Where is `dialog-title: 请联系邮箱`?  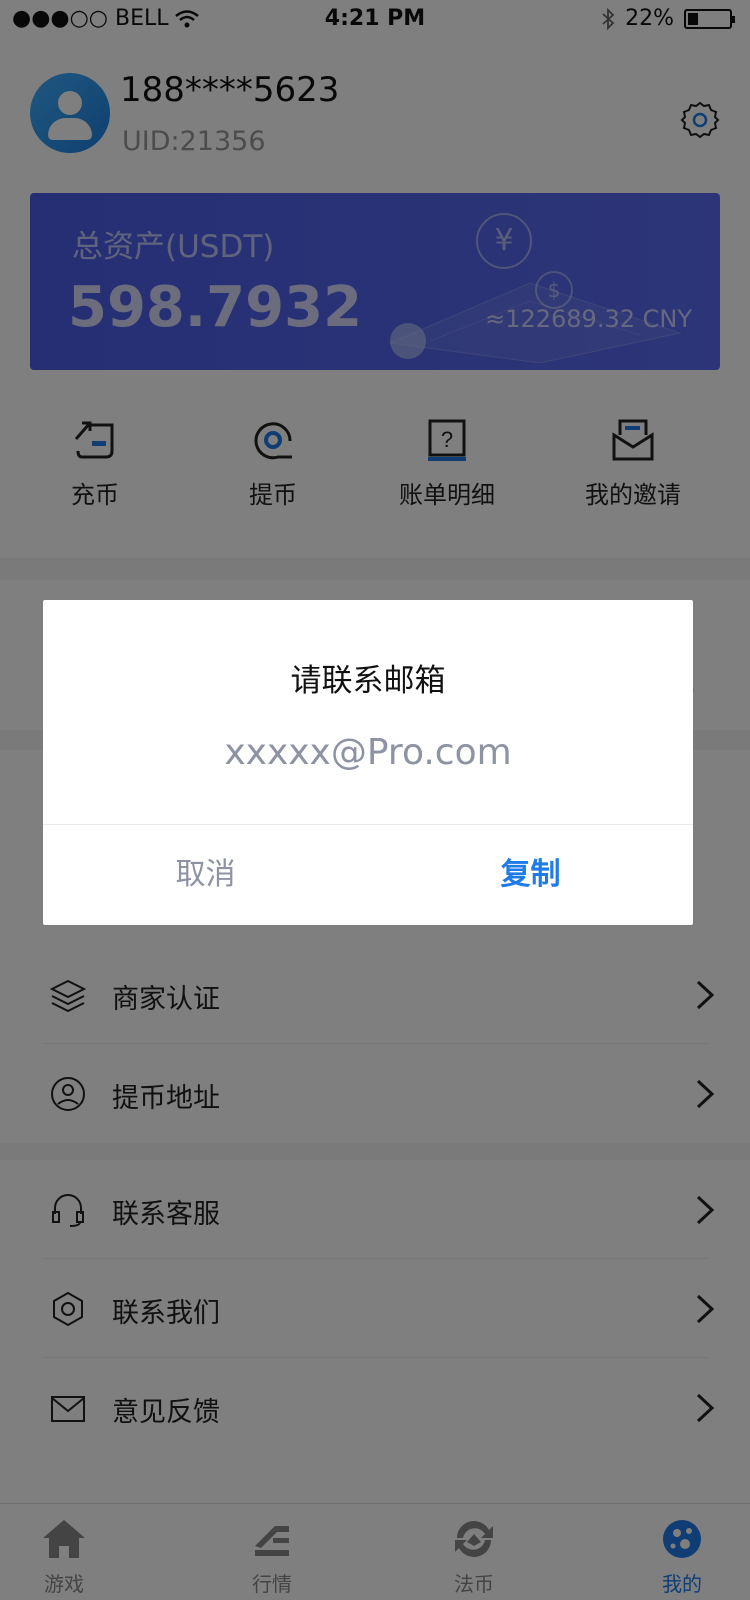 dialog-title: 请联系邮箱 is located at coordinates (368, 681).